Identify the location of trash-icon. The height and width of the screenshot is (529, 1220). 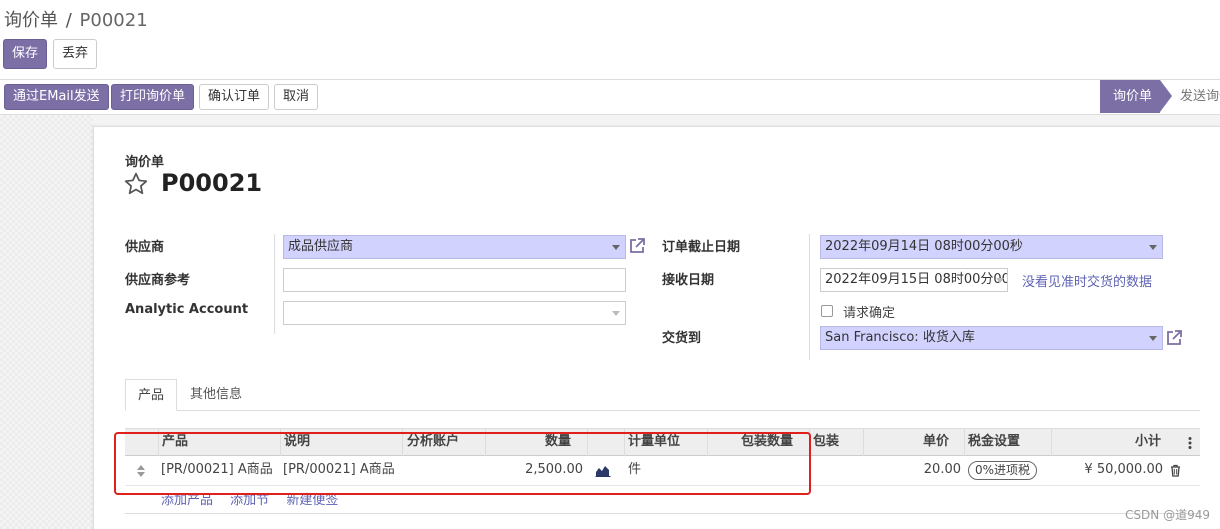
(1175, 470).